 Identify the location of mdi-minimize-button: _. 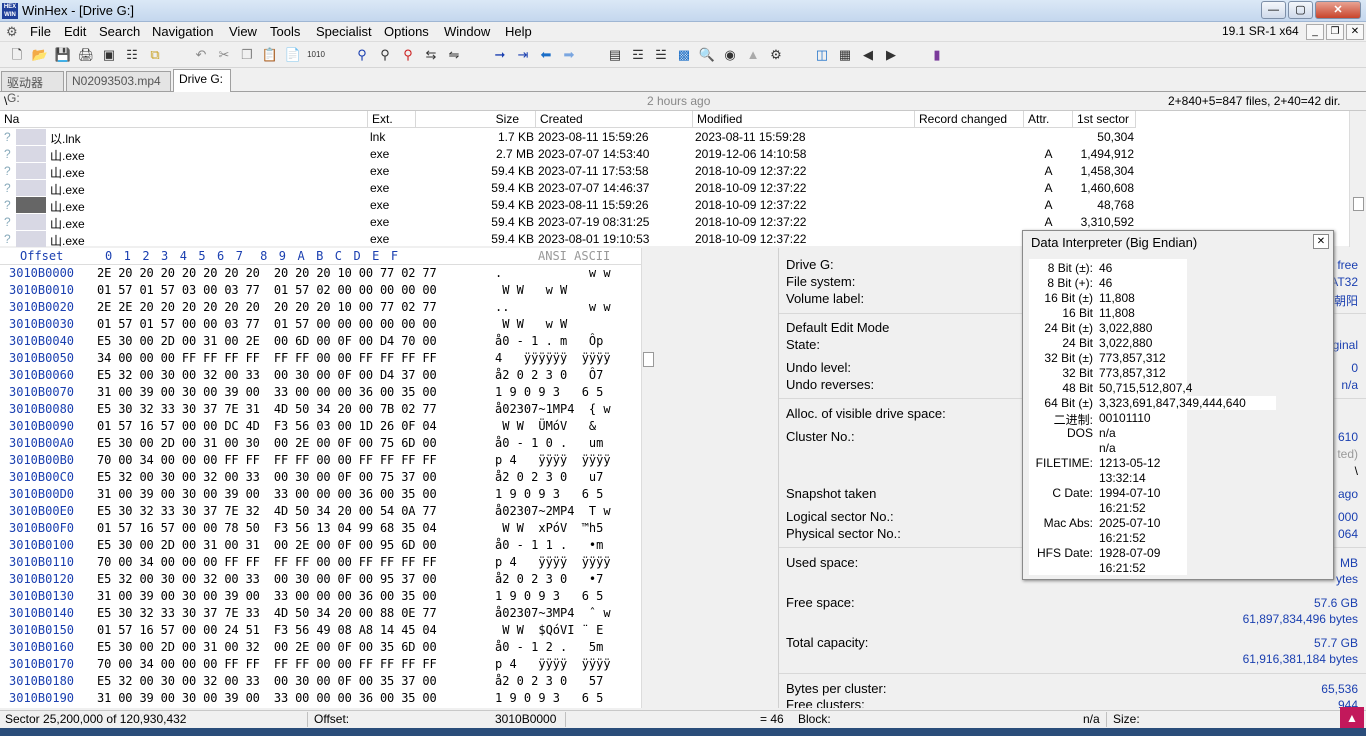
(1315, 32).